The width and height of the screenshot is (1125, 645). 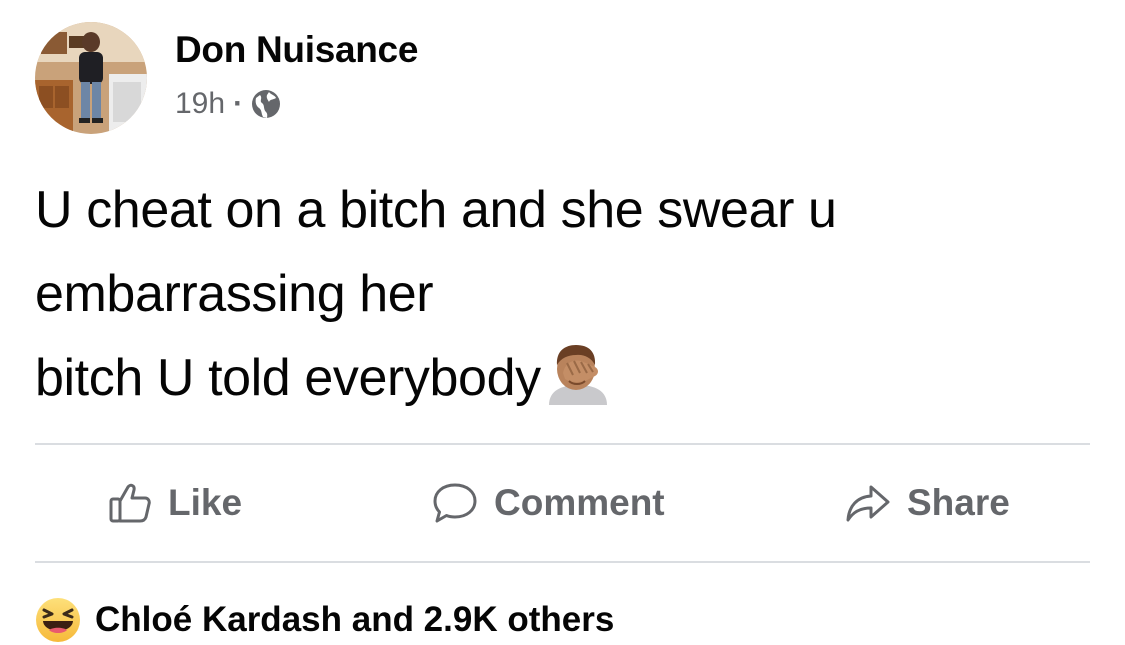 I want to click on share-button: Share, so click(x=927, y=503).